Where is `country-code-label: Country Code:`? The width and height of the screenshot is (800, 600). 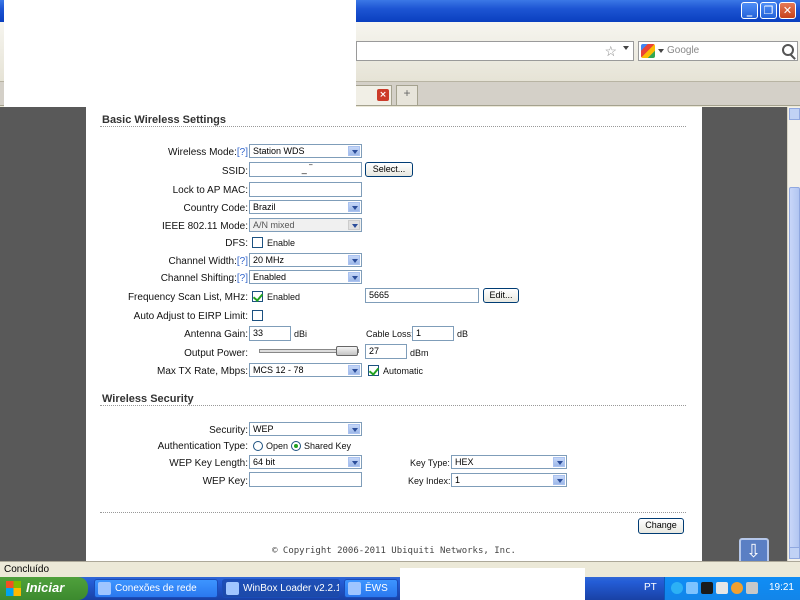 country-code-label: Country Code: is located at coordinates (215, 208).